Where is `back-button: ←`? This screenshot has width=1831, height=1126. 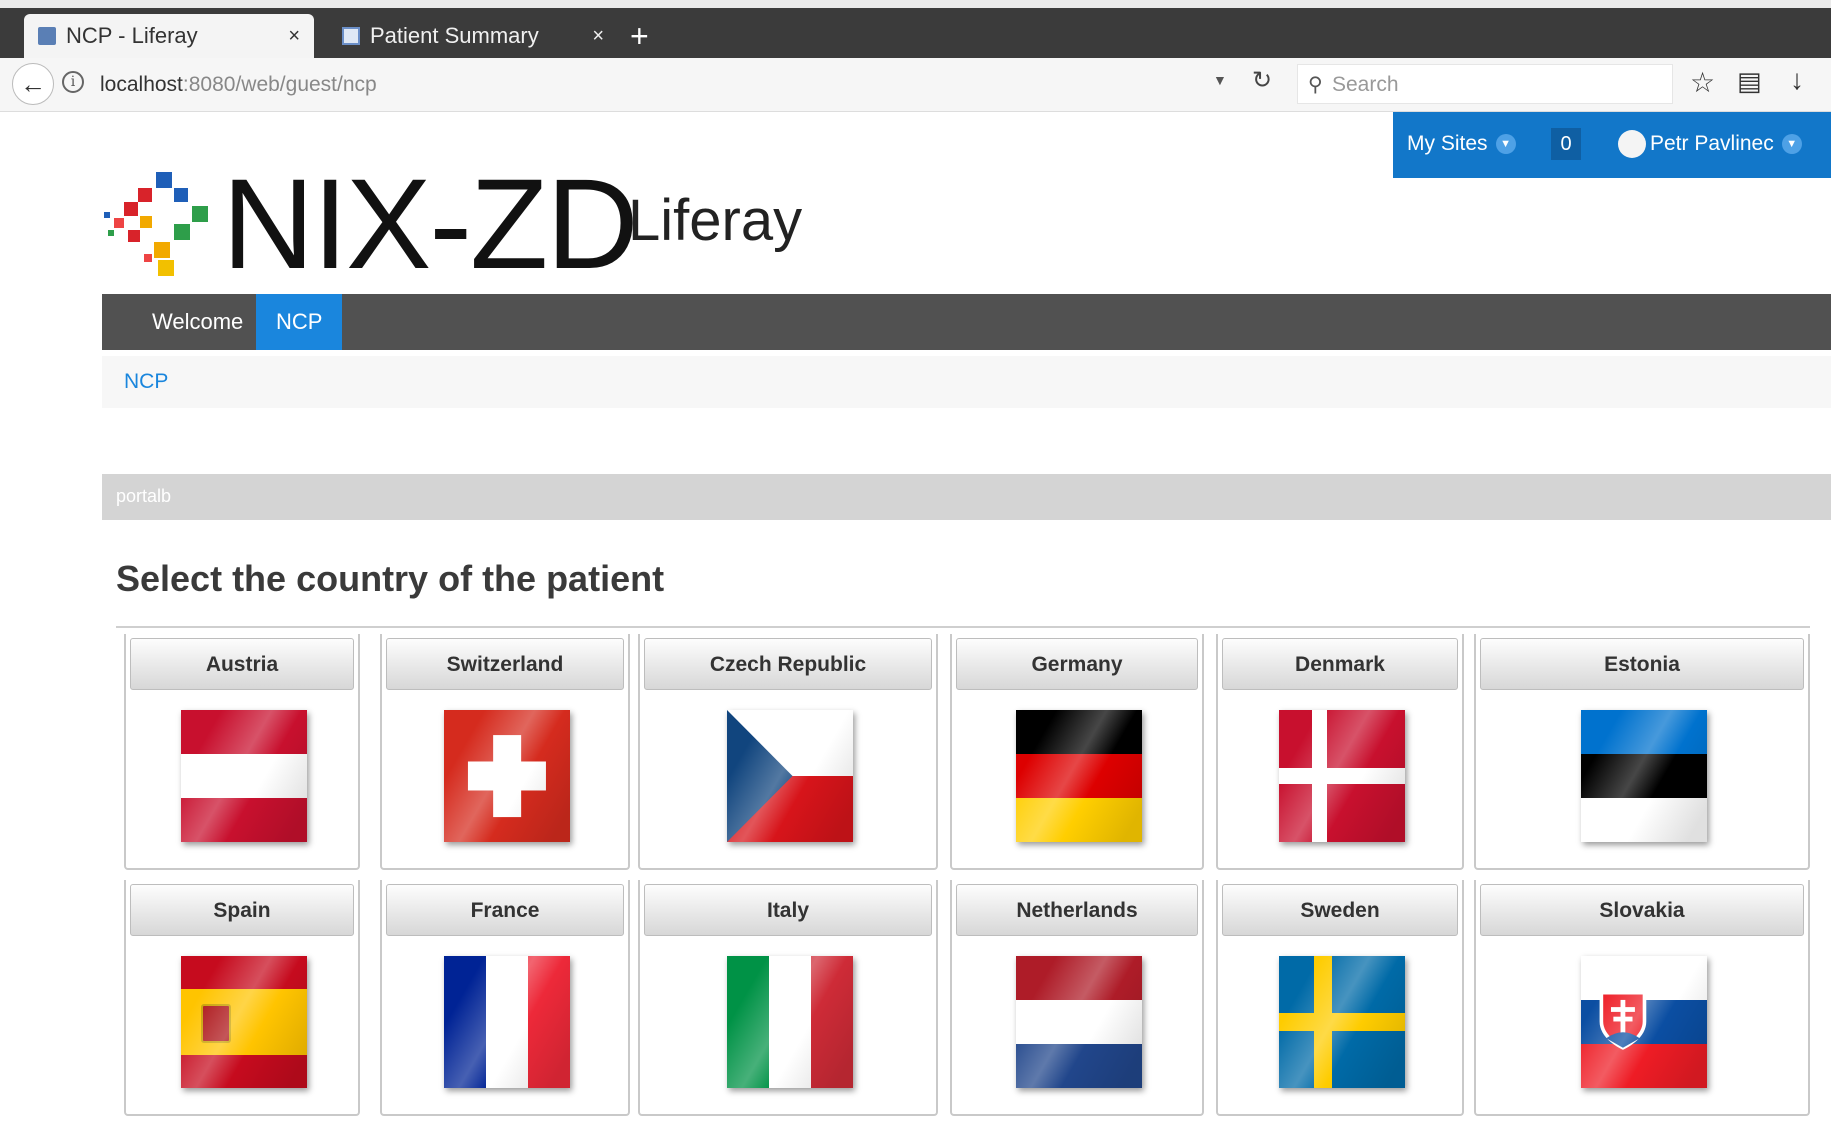 back-button: ← is located at coordinates (33, 84).